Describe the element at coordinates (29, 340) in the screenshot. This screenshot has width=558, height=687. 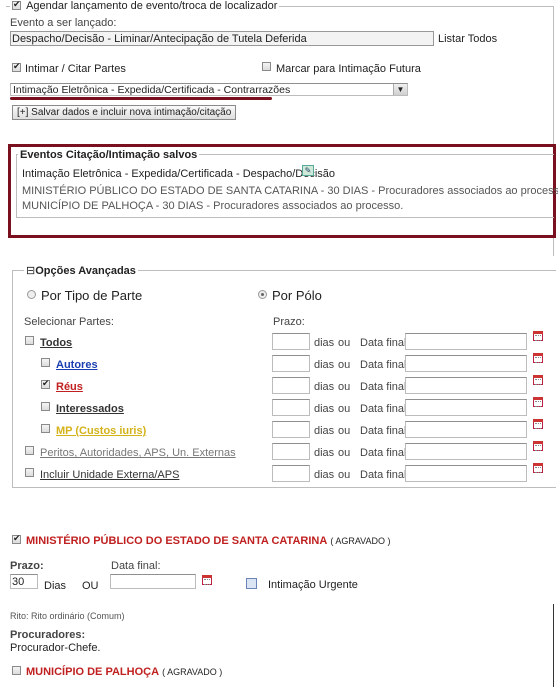
I see `parte-checkbox-todos` at that location.